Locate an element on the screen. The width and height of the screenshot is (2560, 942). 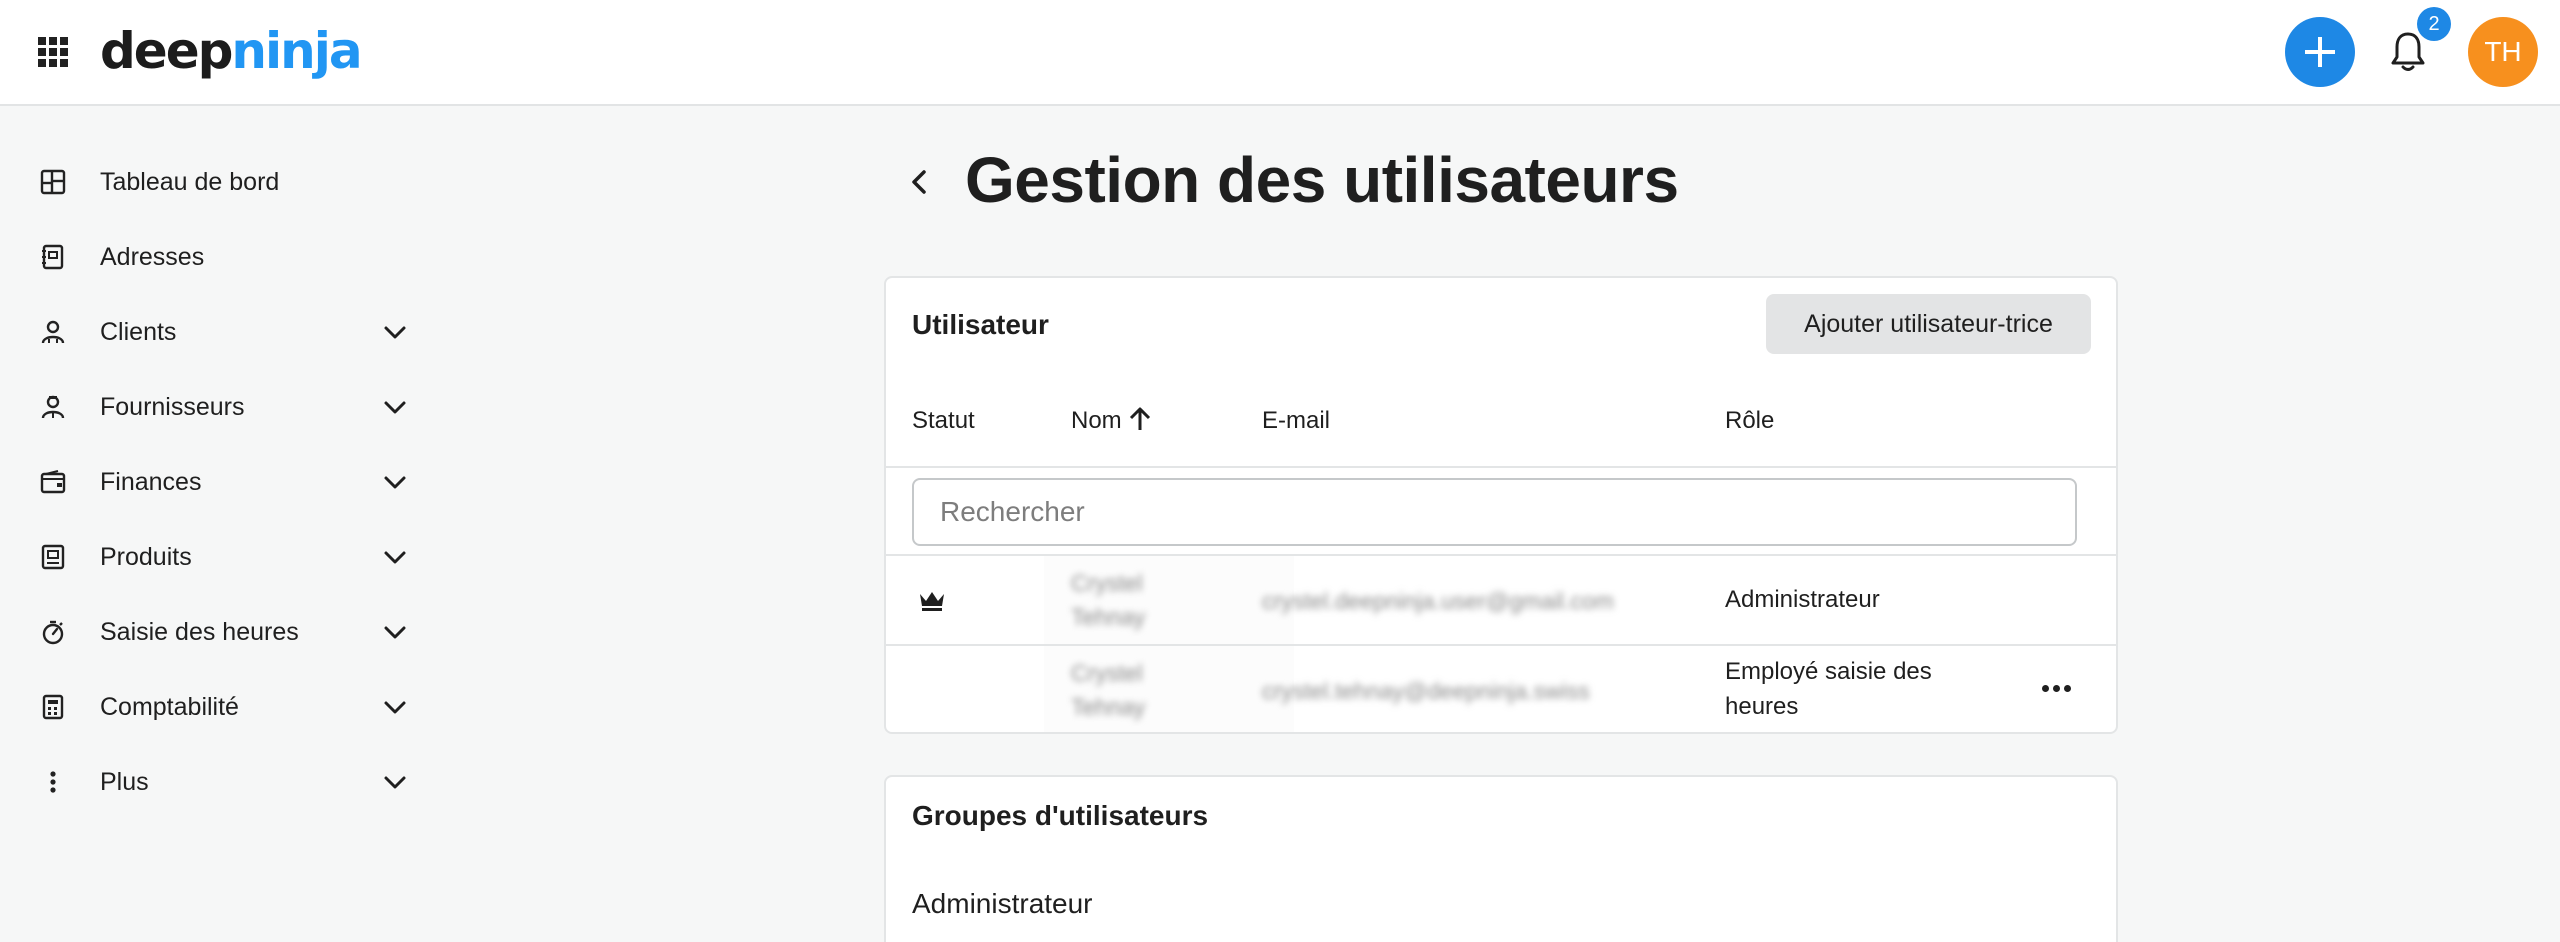
products-icon is located at coordinates (53, 557).